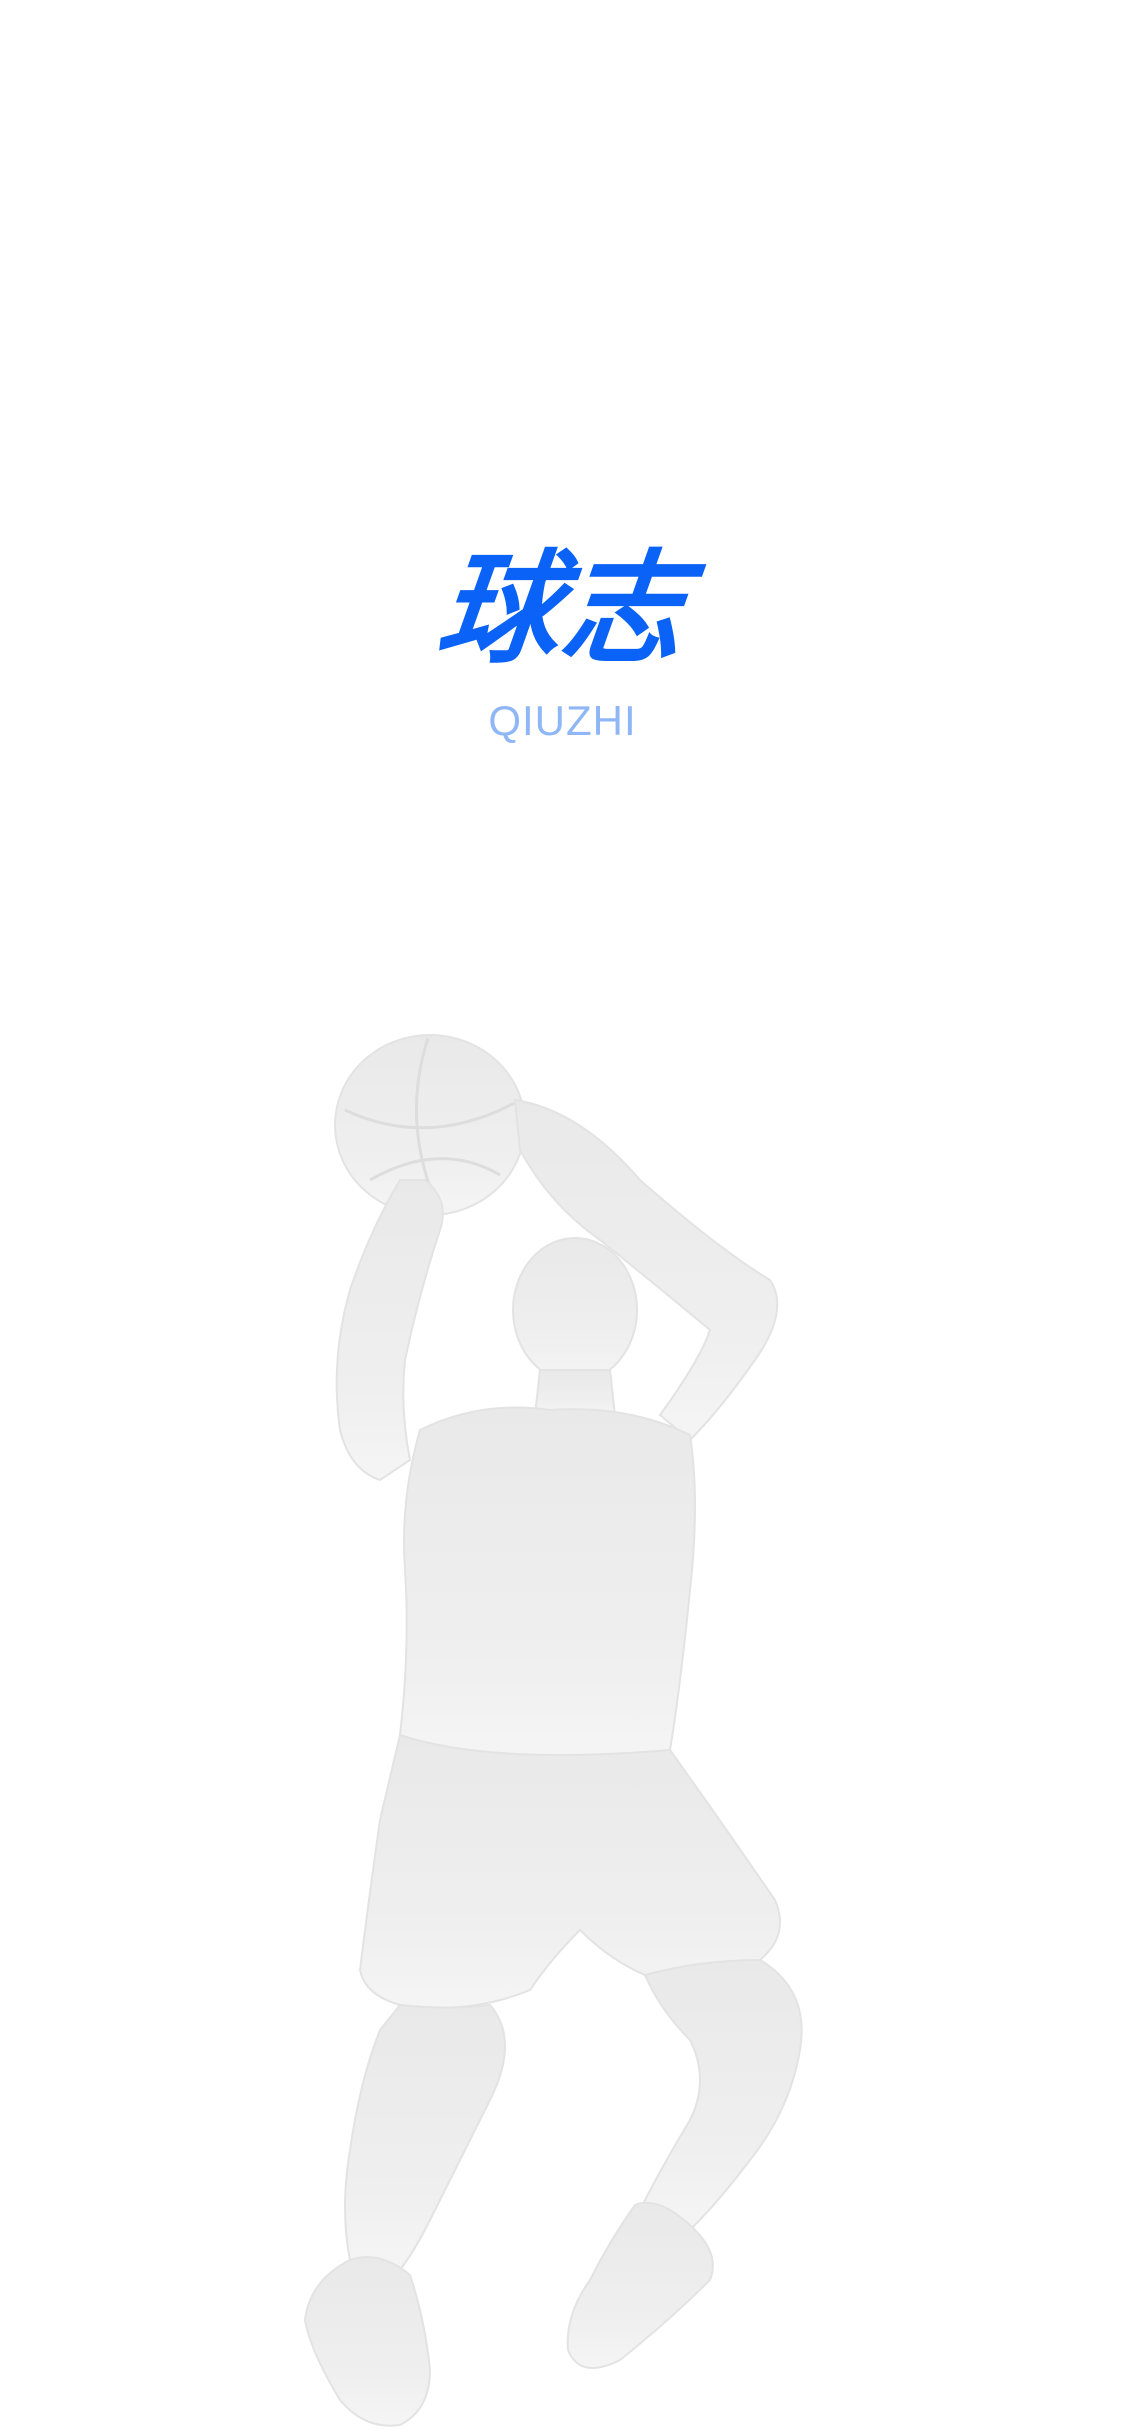  I want to click on app-logo-title: 球志, so click(562, 609).